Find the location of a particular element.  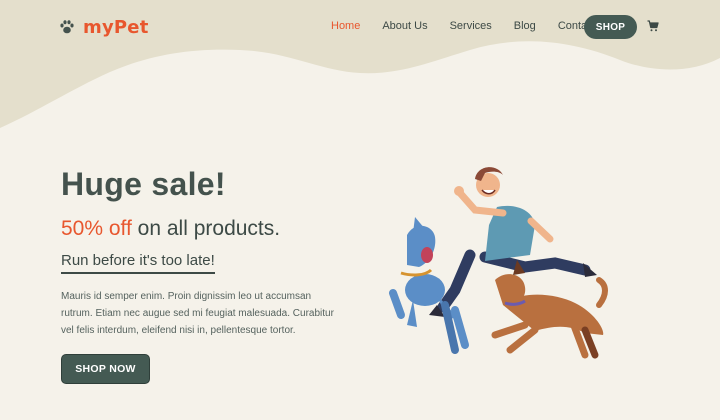

brand-name: myPet is located at coordinates (116, 27).